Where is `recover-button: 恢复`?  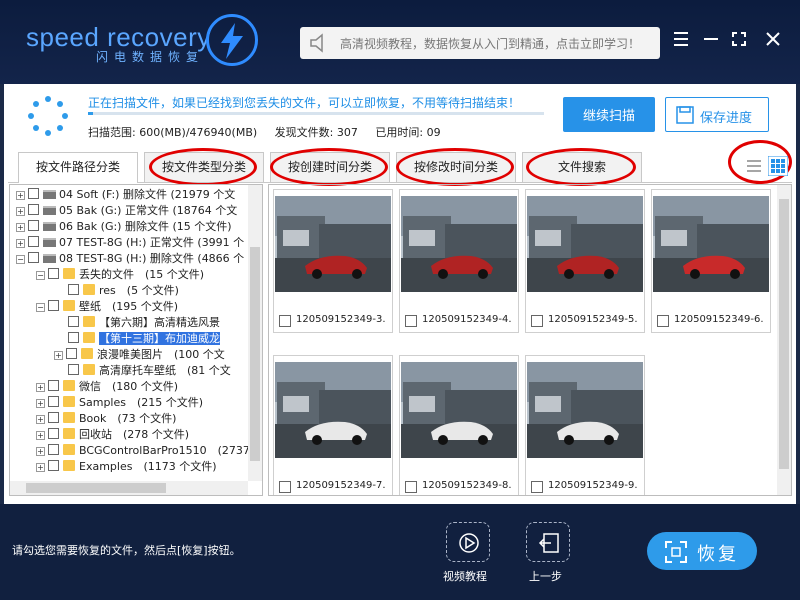
recover-button: 恢复 is located at coordinates (702, 551).